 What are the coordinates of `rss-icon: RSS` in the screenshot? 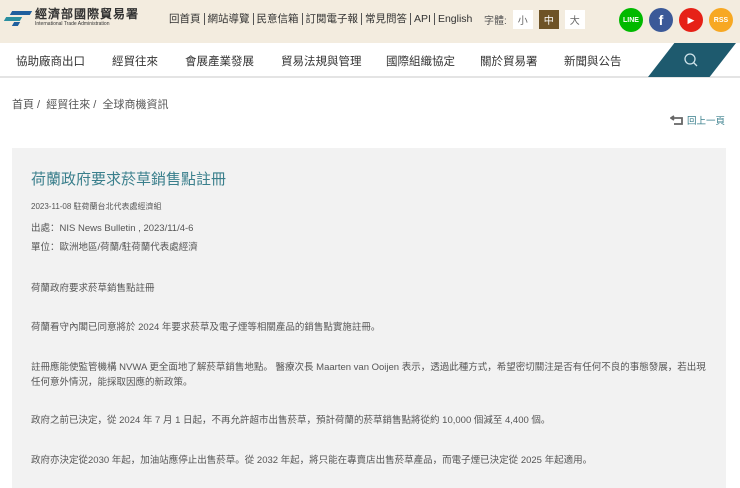 It's located at (721, 20).